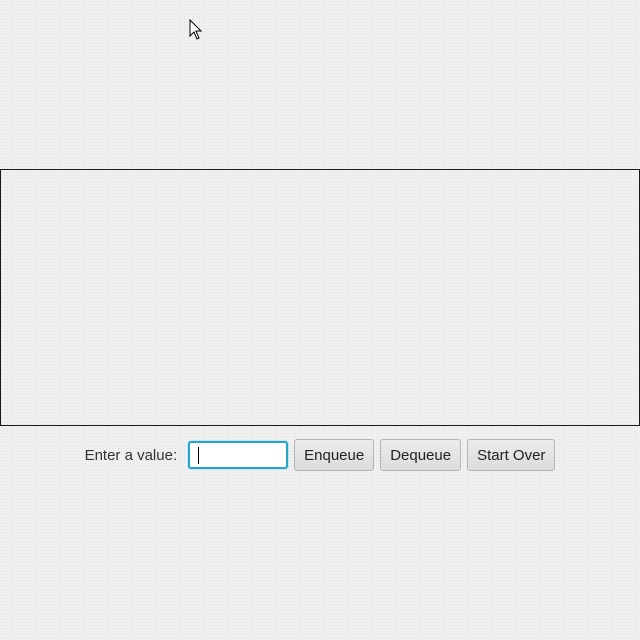  What do you see at coordinates (511, 455) in the screenshot?
I see `start-over-button: Start Over` at bounding box center [511, 455].